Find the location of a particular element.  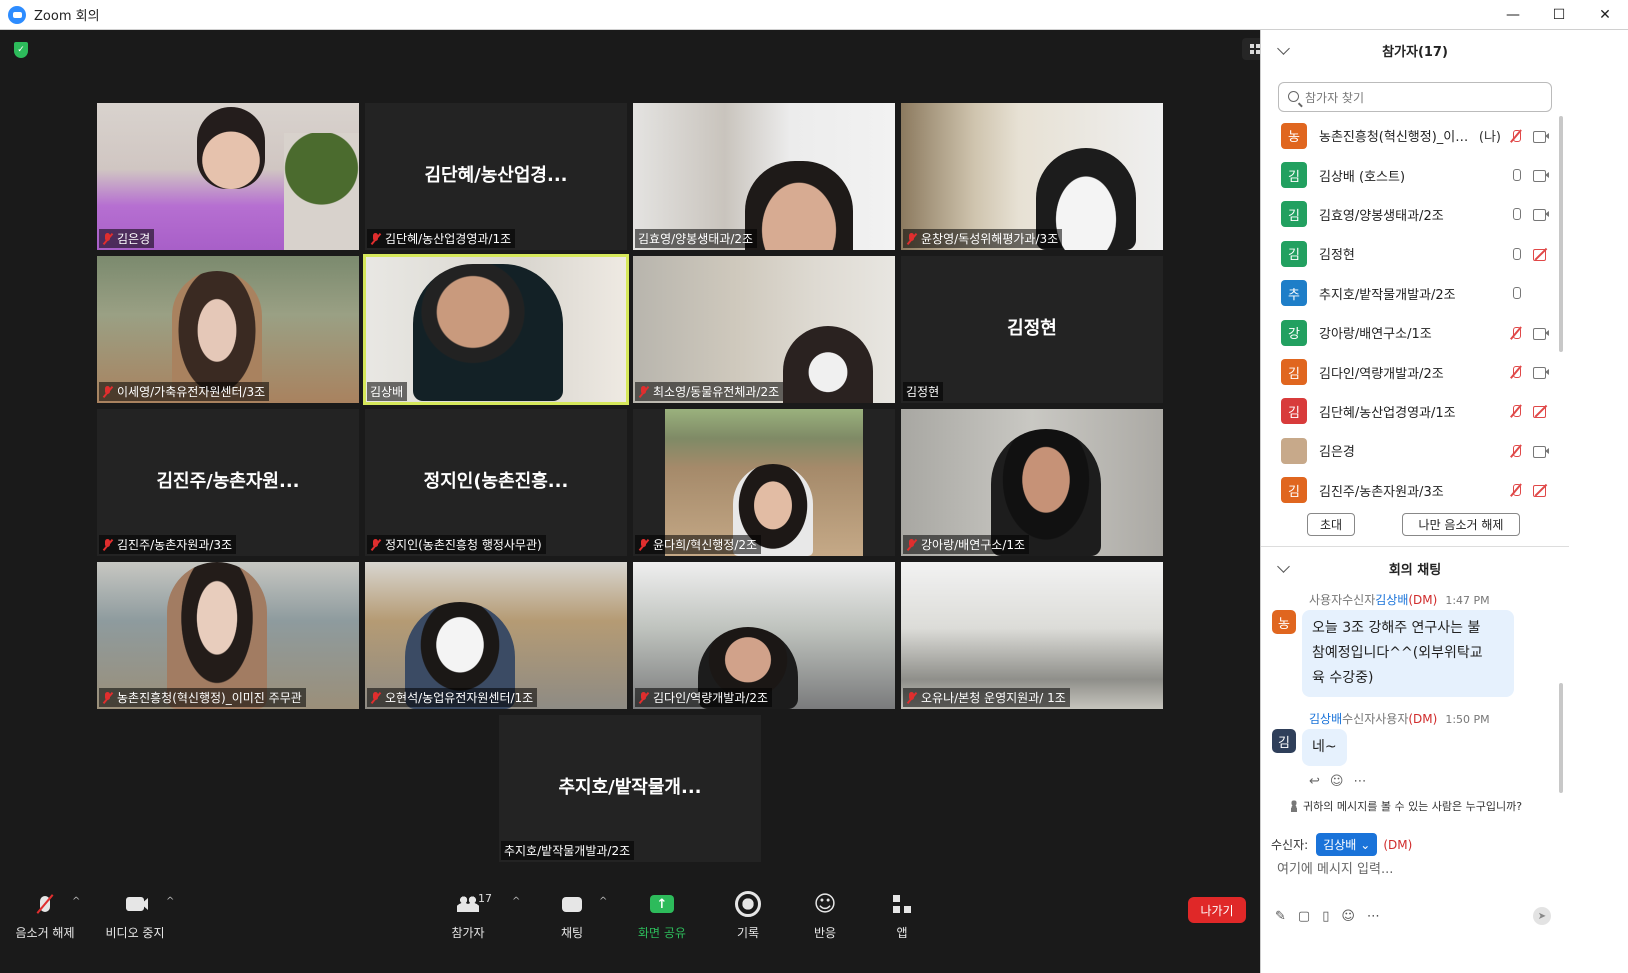

video-tile: 윤창영/독성위해평가과/3조 is located at coordinates (1032, 176).